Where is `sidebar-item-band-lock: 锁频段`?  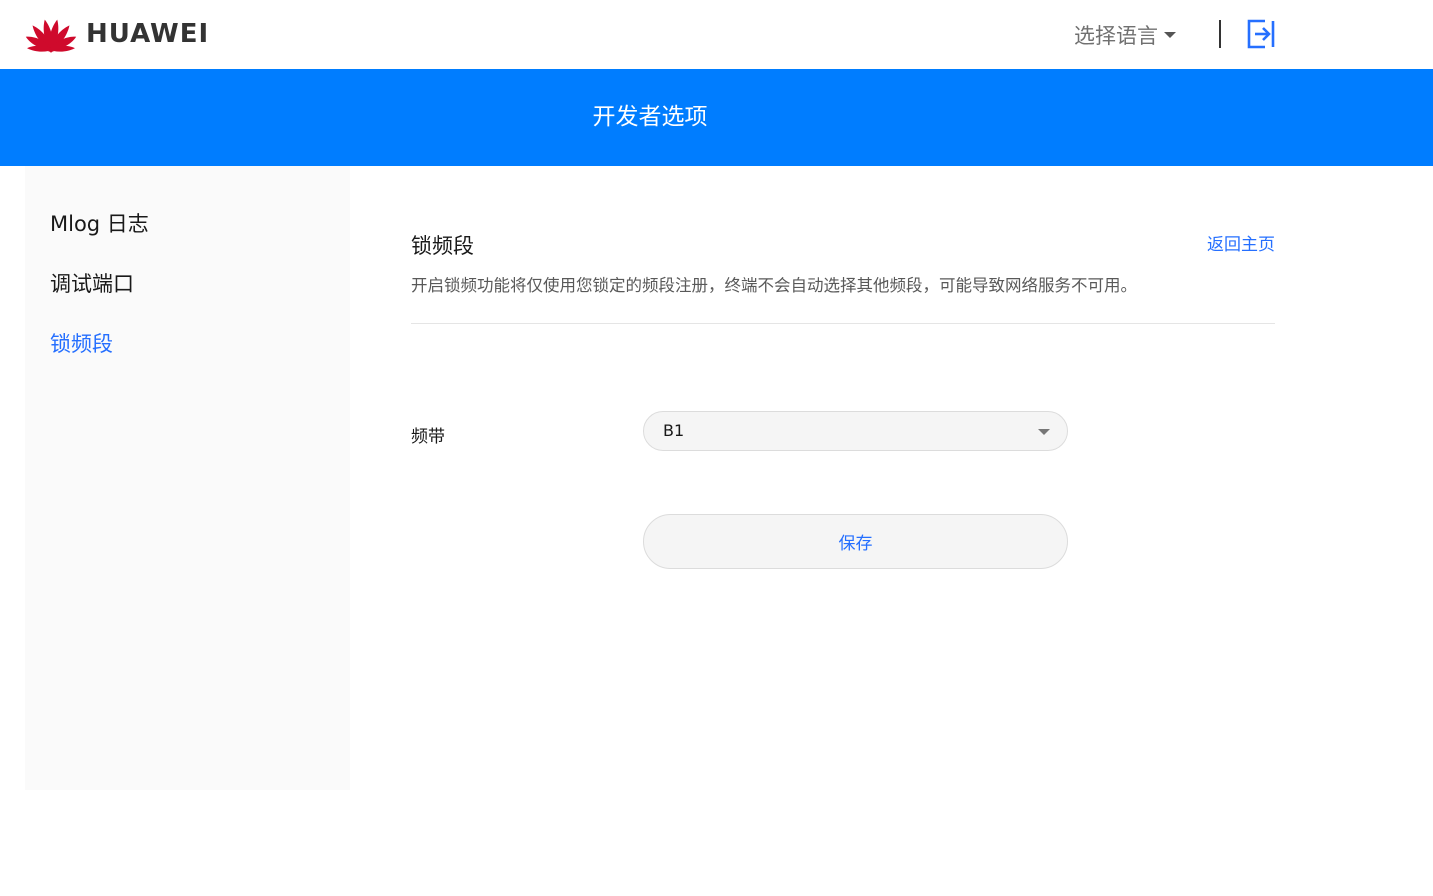 sidebar-item-band-lock: 锁频段 is located at coordinates (81, 343).